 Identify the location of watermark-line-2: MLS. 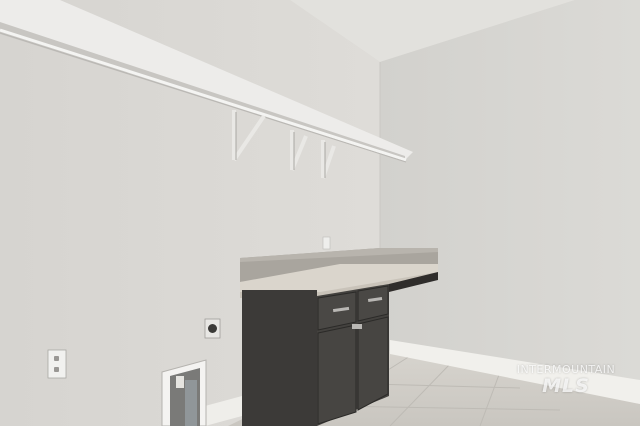
(566, 386).